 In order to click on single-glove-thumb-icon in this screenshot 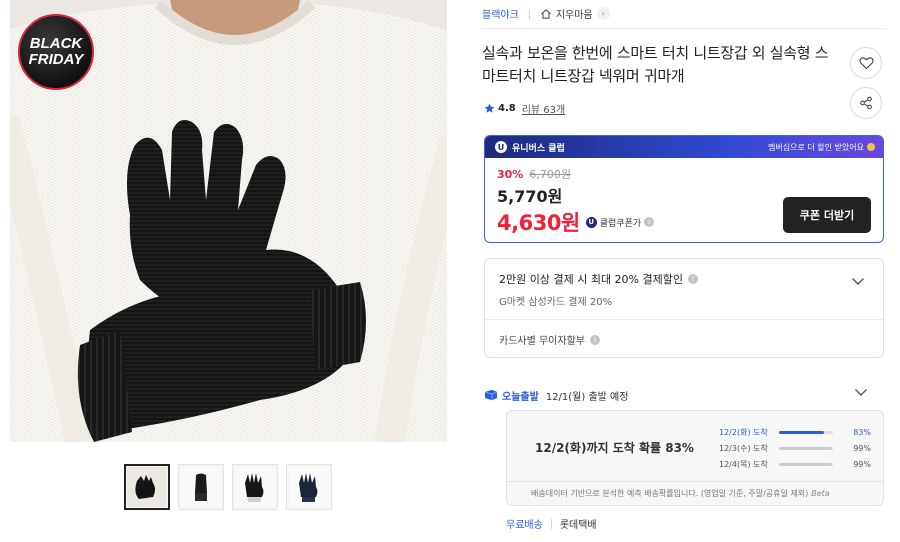, I will do `click(201, 487)`.